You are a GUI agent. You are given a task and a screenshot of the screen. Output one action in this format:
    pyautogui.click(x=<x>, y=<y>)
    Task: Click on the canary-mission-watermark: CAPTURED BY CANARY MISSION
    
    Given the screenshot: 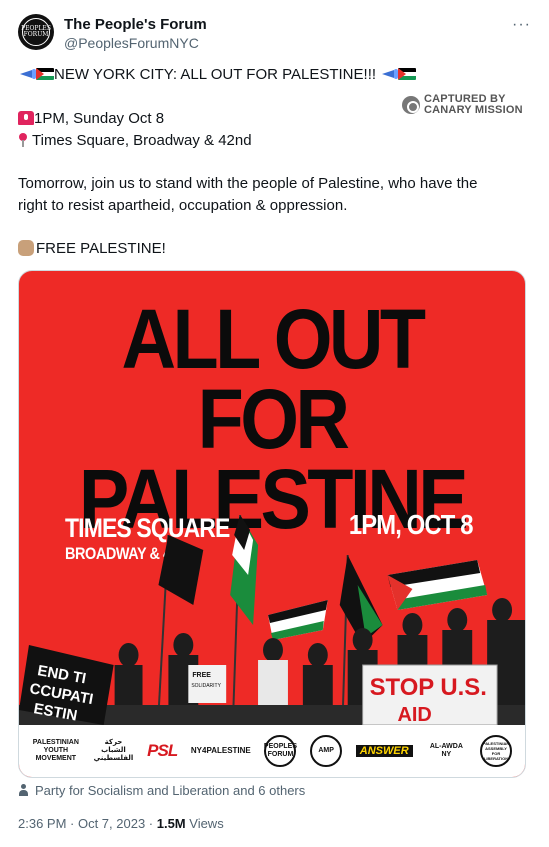 What is the action you would take?
    pyautogui.click(x=467, y=107)
    